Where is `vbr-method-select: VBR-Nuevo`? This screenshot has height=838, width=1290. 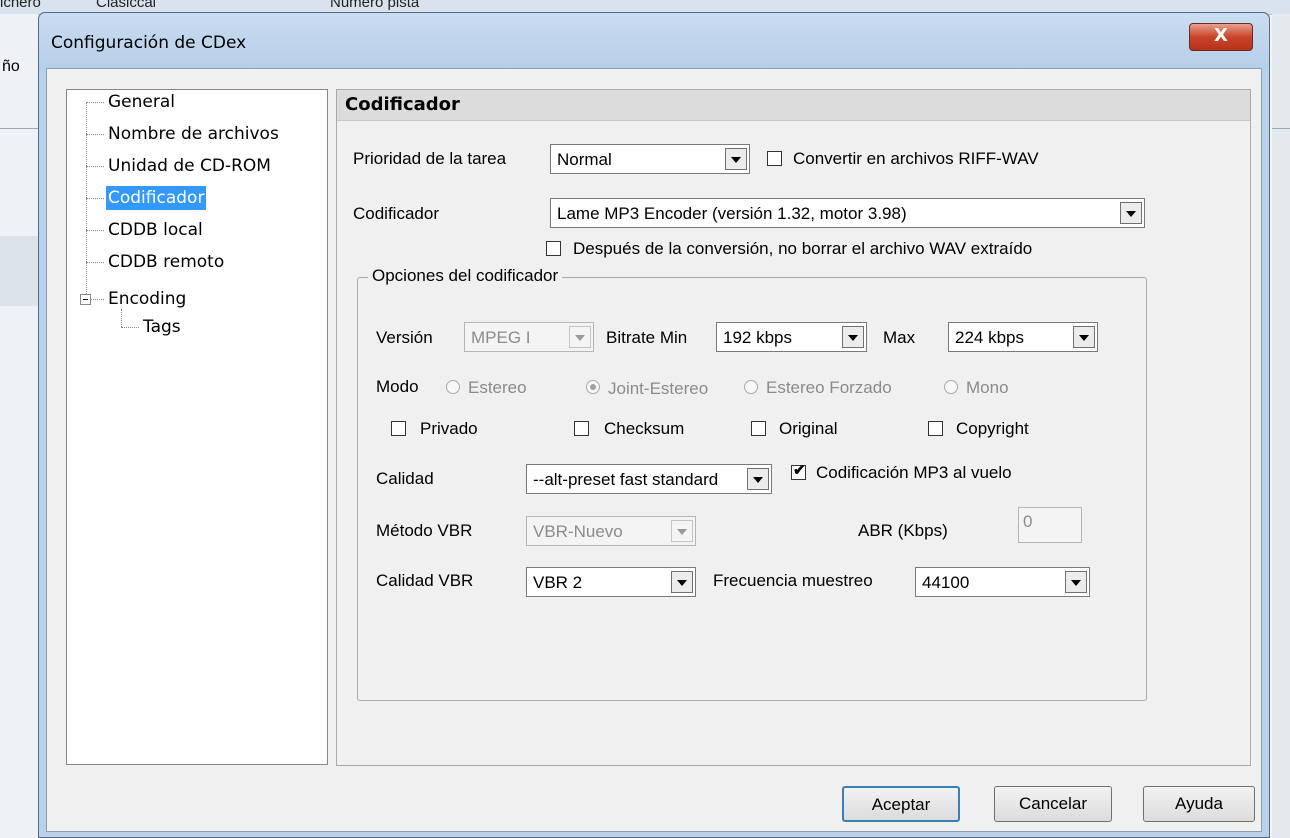 vbr-method-select: VBR-Nuevo is located at coordinates (611, 531).